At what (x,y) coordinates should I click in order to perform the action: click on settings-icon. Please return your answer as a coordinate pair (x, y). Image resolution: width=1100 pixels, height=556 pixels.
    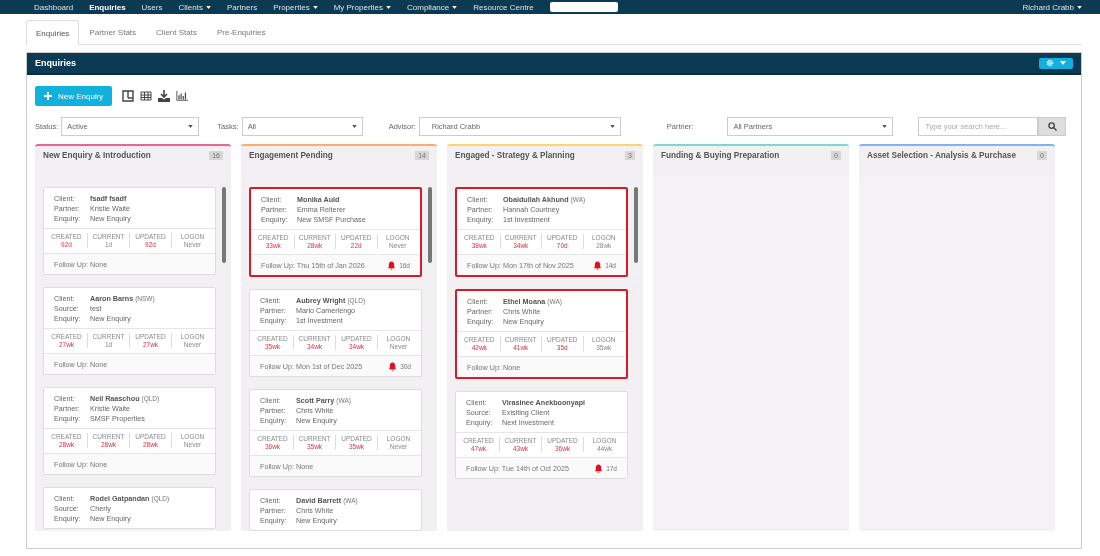
    Looking at the image, I should click on (1050, 63).